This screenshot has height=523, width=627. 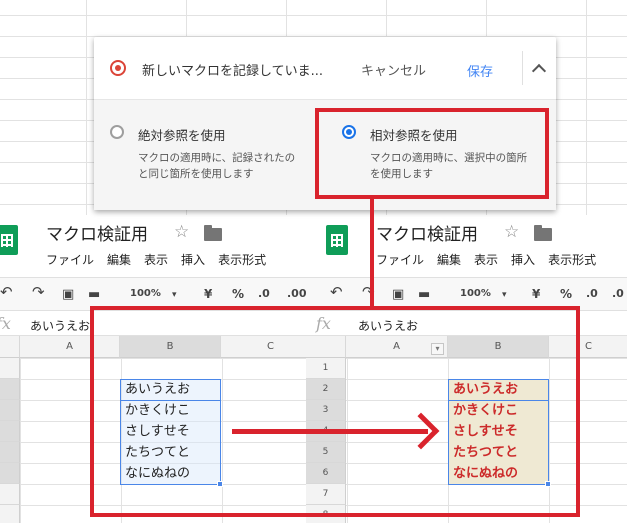 What do you see at coordinates (432, 153) in the screenshot?
I see `highlight-box-relative-option` at bounding box center [432, 153].